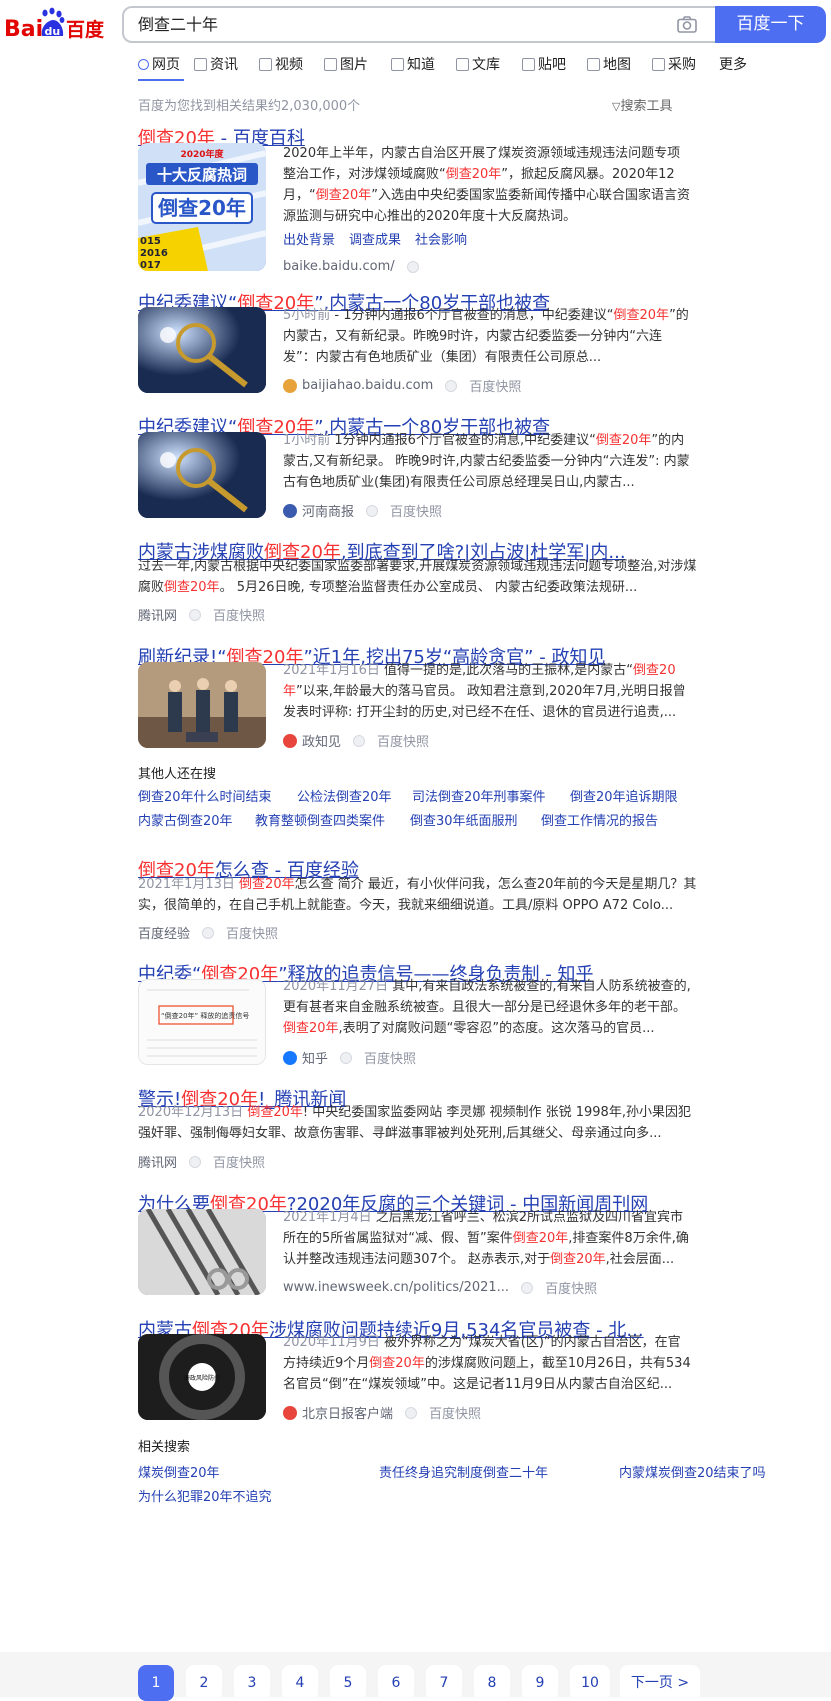 This screenshot has height=1701, width=831. I want to click on result-source: www.inewsweek.cn/politics/2021... 百度快照, so click(440, 1287).